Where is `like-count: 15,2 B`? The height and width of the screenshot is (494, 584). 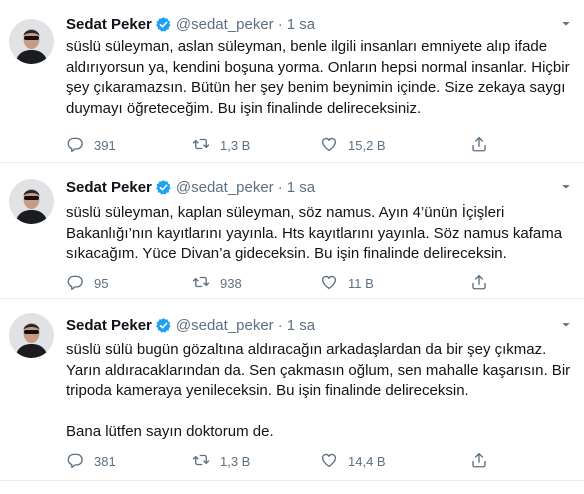 like-count: 15,2 B is located at coordinates (367, 145).